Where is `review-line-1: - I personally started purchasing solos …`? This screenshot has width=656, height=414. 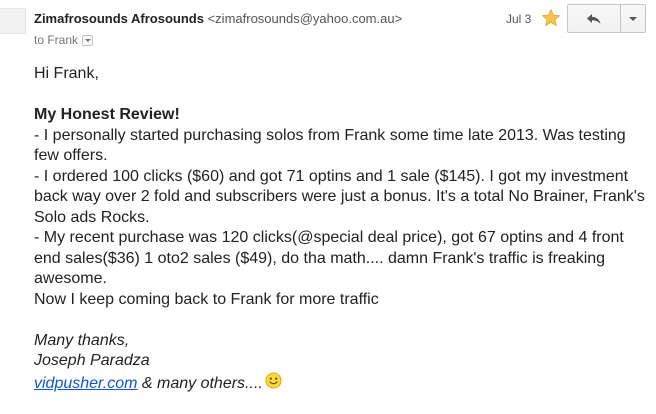
review-line-1: - I personally started purchasing solos … is located at coordinates (330, 145).